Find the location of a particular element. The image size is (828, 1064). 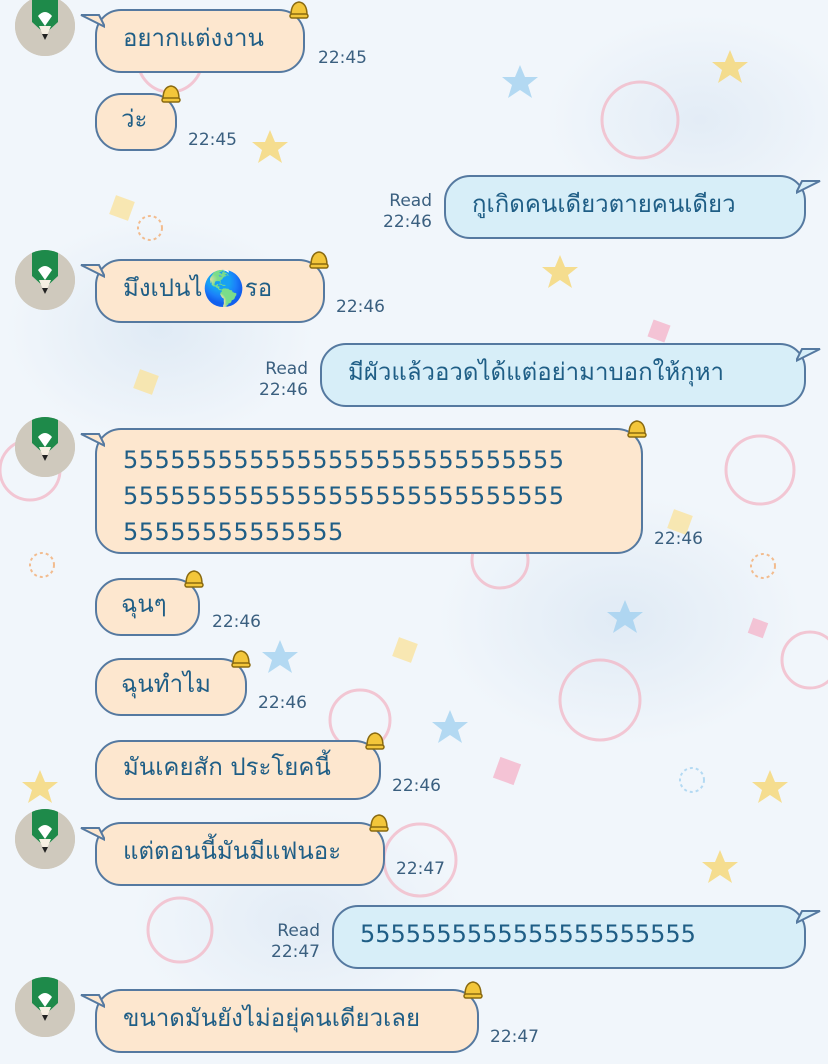

message-bubble-incoming: มันเคยสัก ประโยคนี้ is located at coordinates (240, 766).